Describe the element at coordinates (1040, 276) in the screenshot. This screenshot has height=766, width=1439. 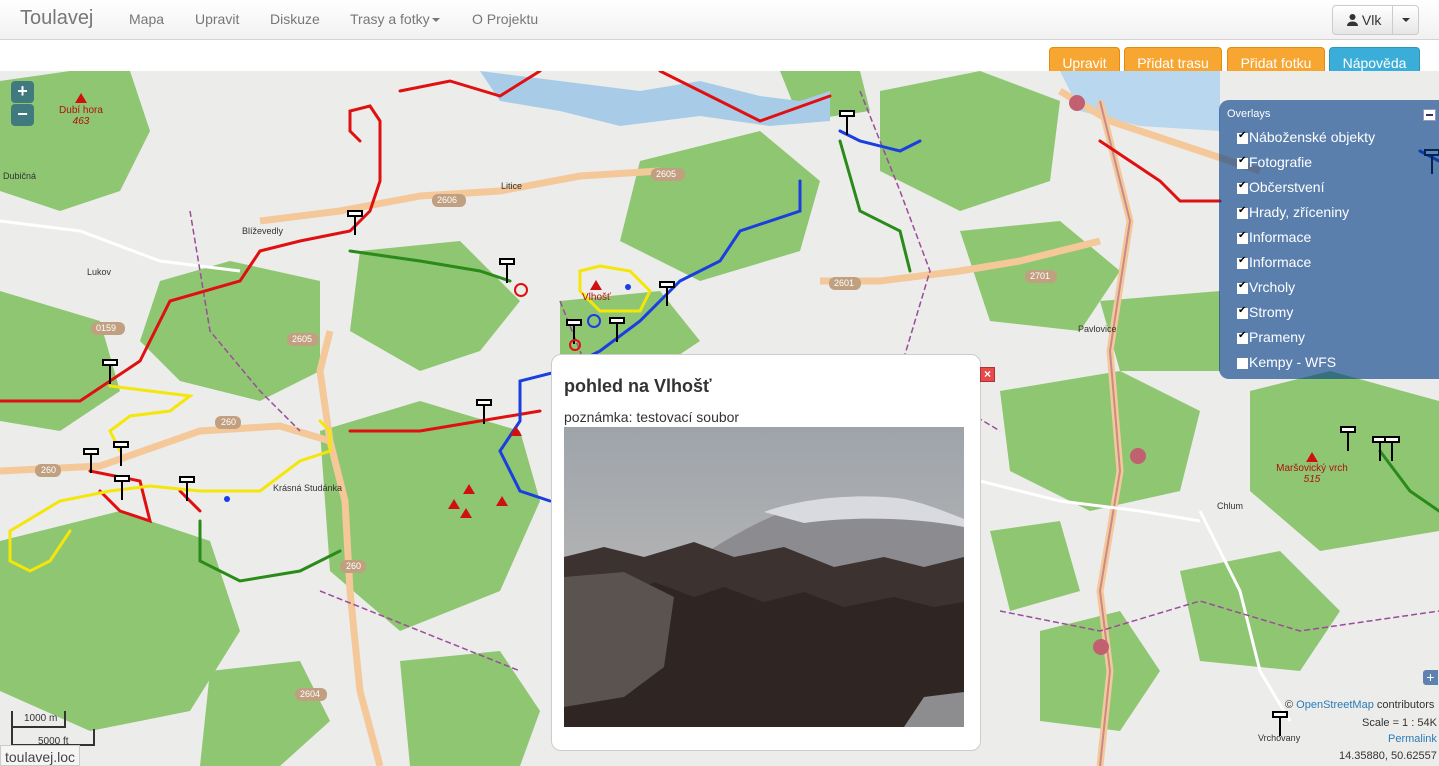
I see `map-label-road: 2701` at that location.